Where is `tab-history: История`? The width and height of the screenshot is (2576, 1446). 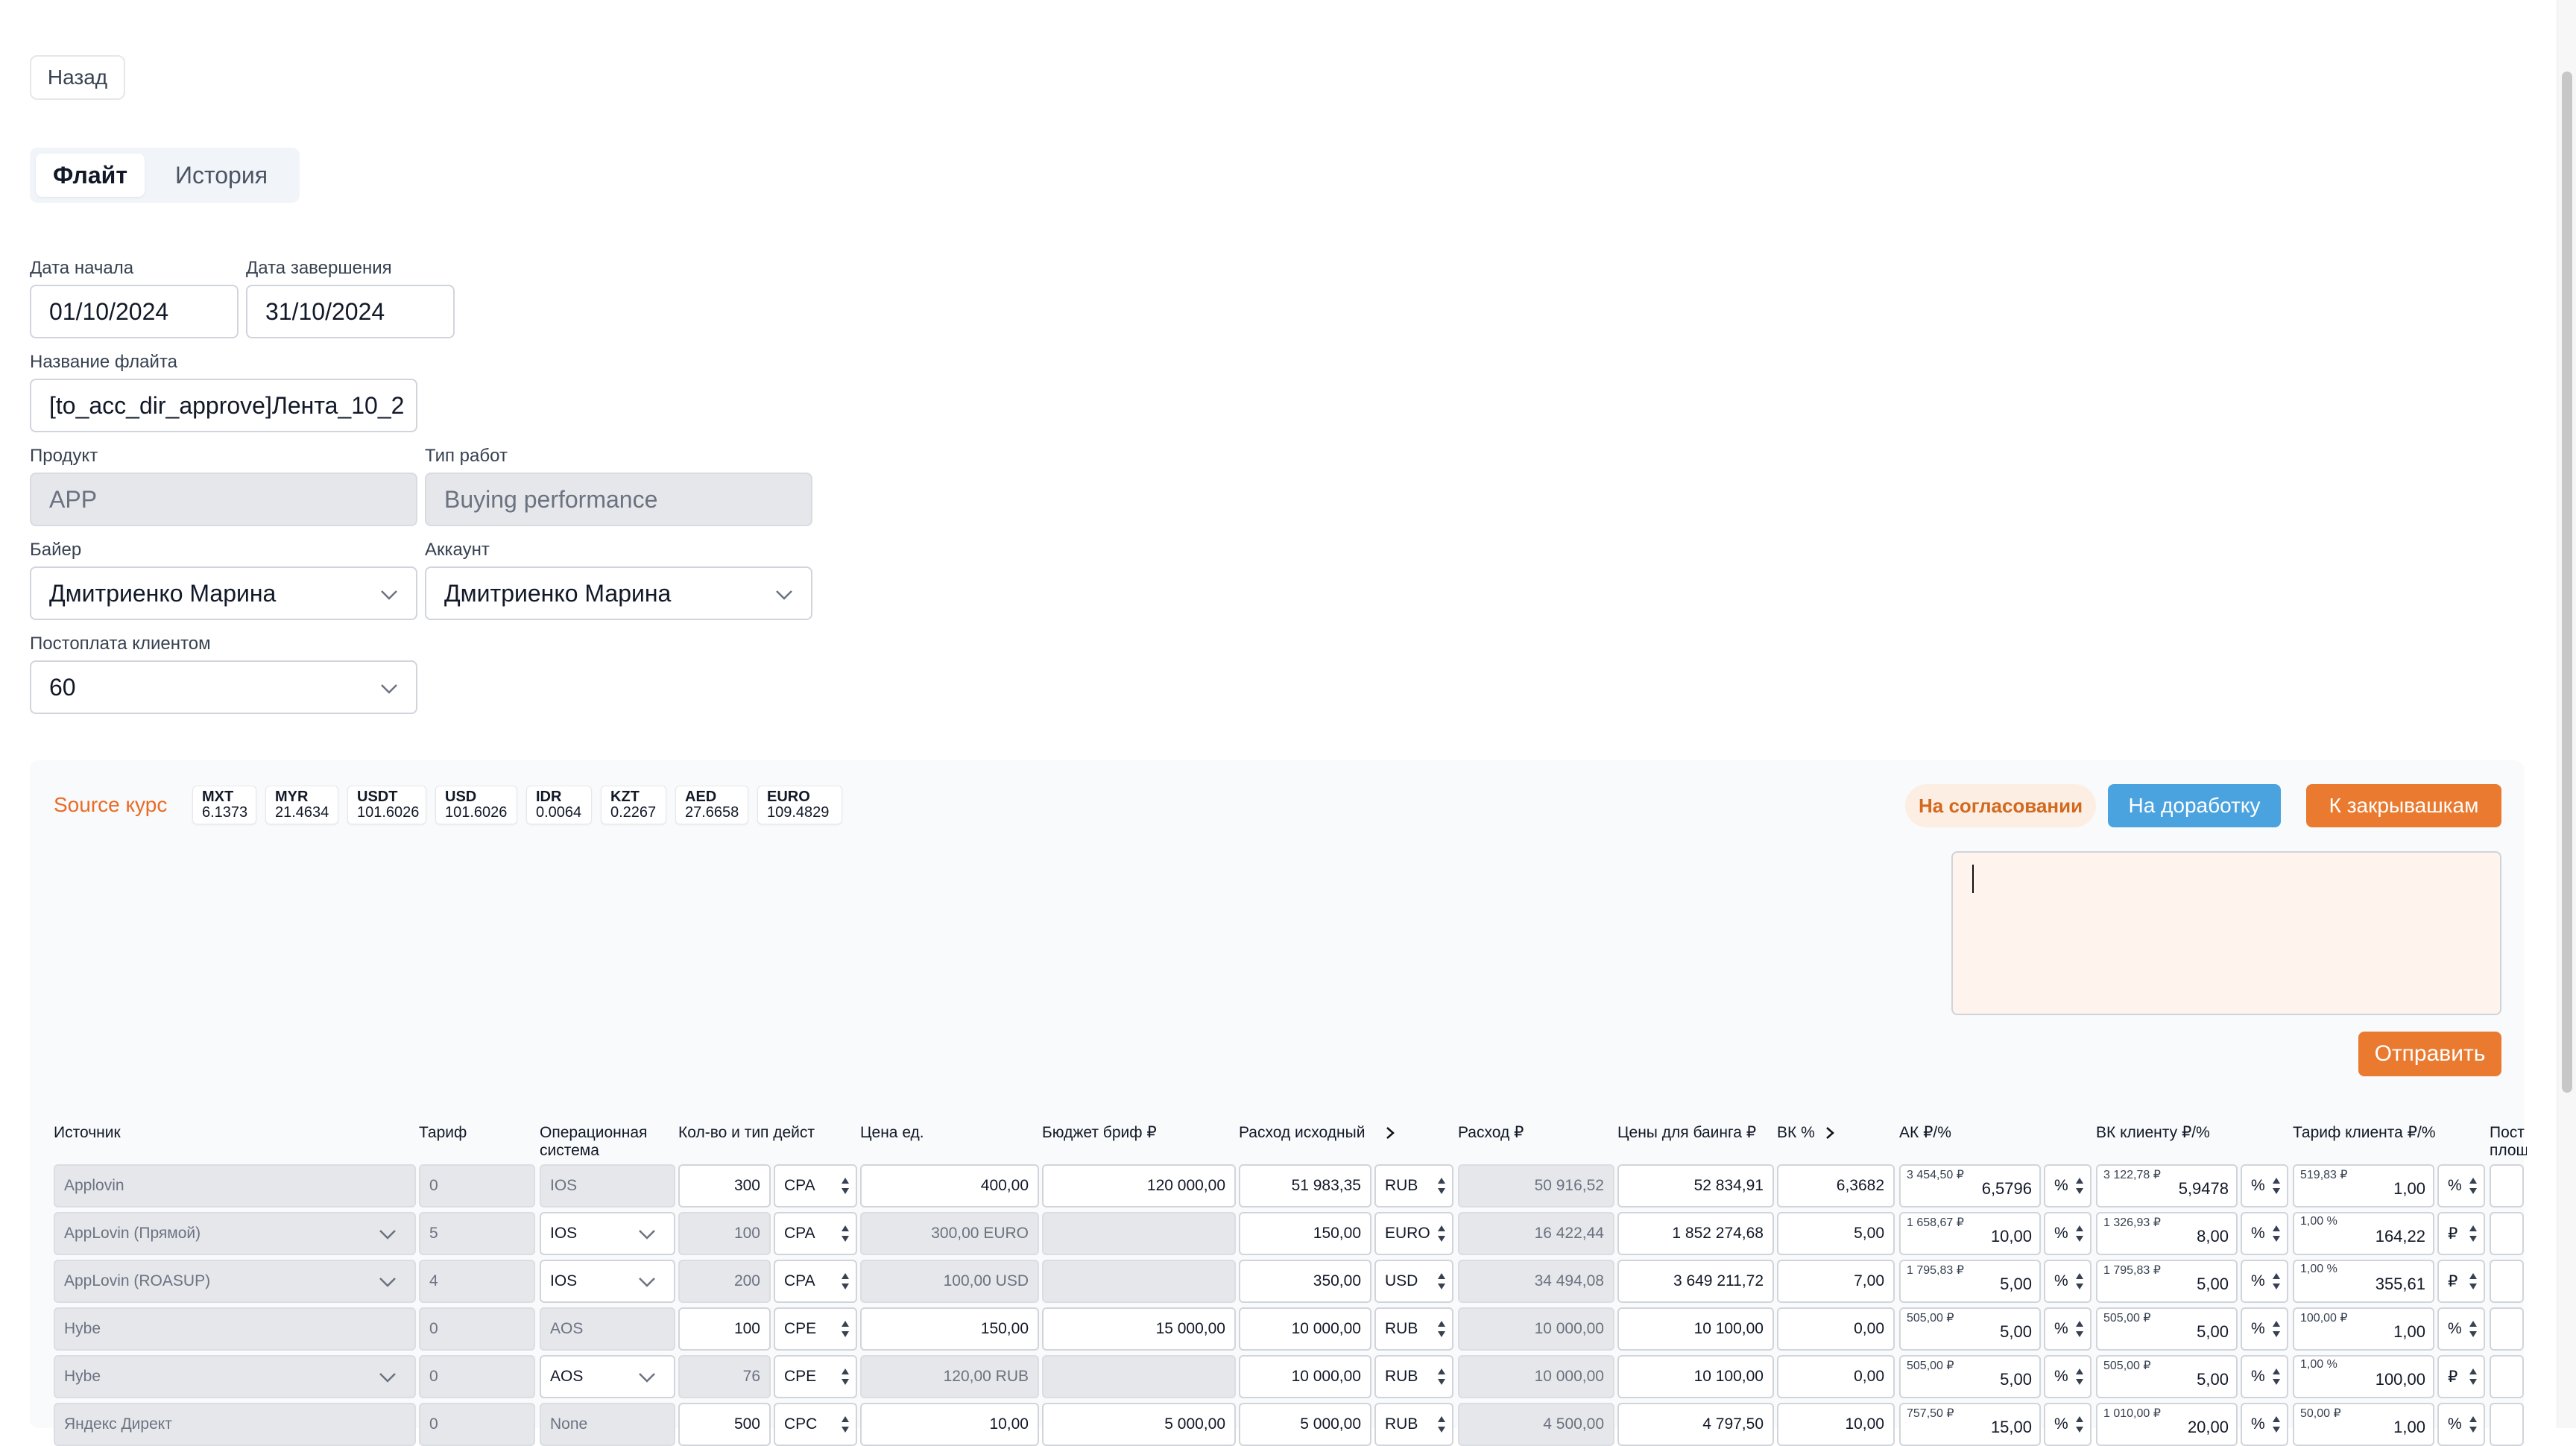
tab-history: История is located at coordinates (222, 175).